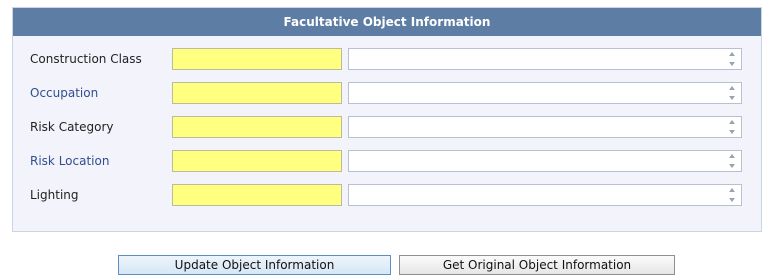  Describe the element at coordinates (257, 59) in the screenshot. I see `construction-class-code-input` at that location.